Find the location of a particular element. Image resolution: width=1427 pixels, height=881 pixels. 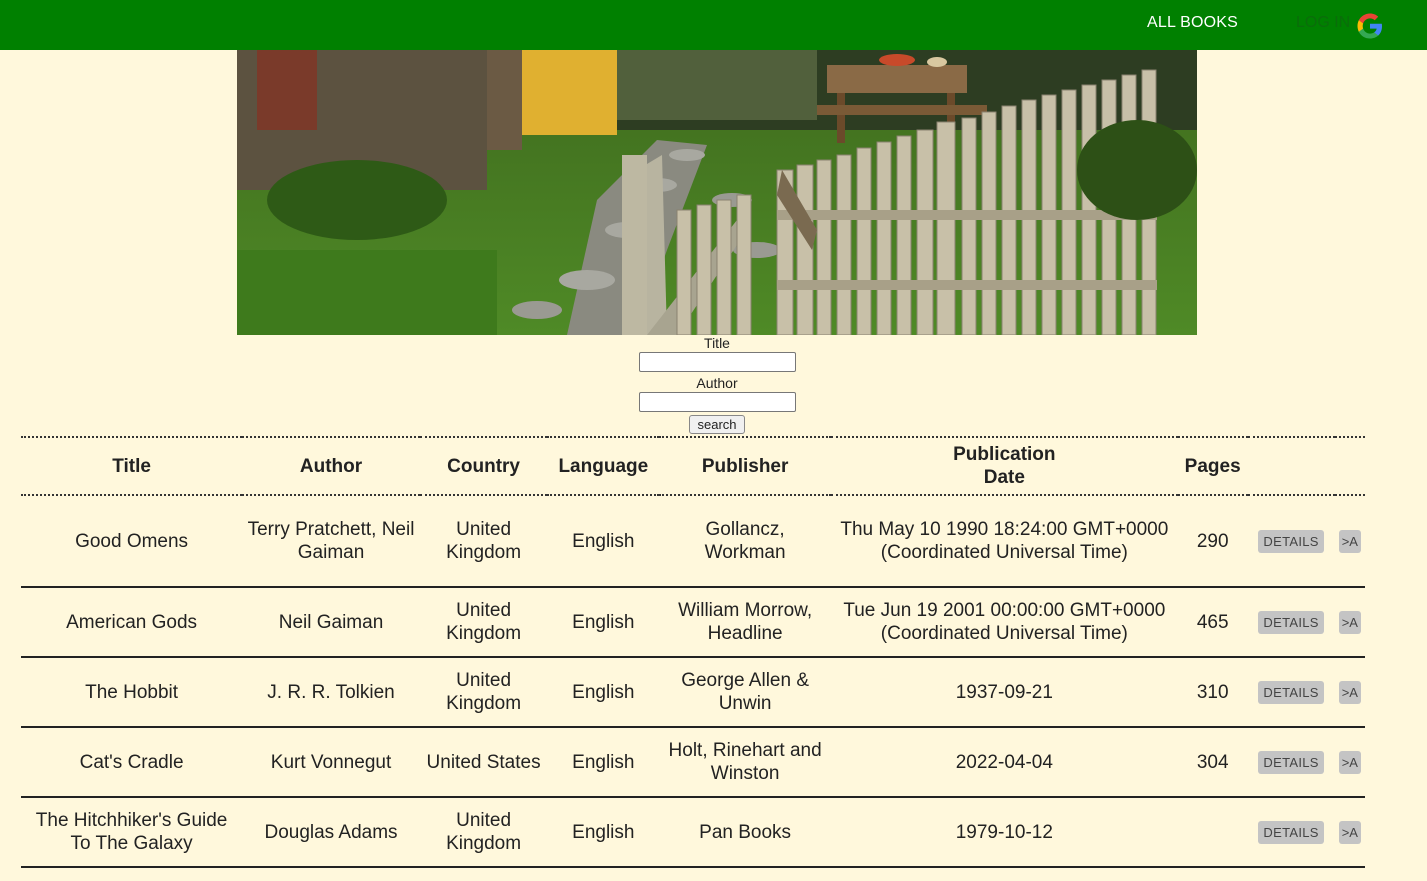

header-publication-date-text: Publication Date is located at coordinates (1004, 466).